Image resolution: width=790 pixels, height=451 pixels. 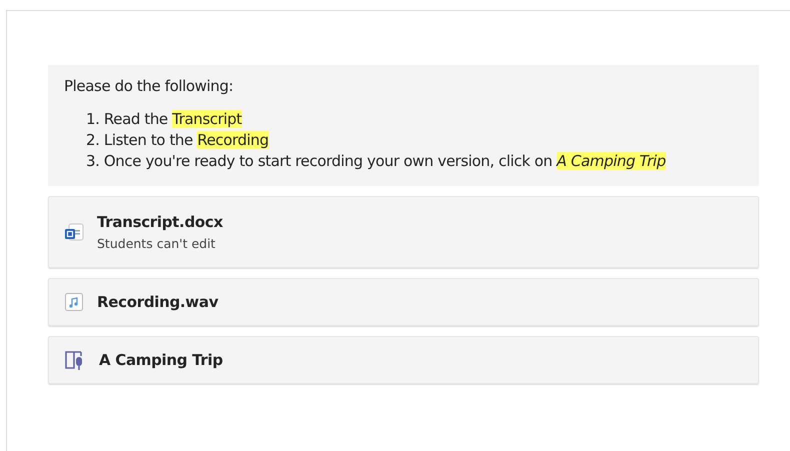 I want to click on music-file-icon, so click(x=74, y=302).